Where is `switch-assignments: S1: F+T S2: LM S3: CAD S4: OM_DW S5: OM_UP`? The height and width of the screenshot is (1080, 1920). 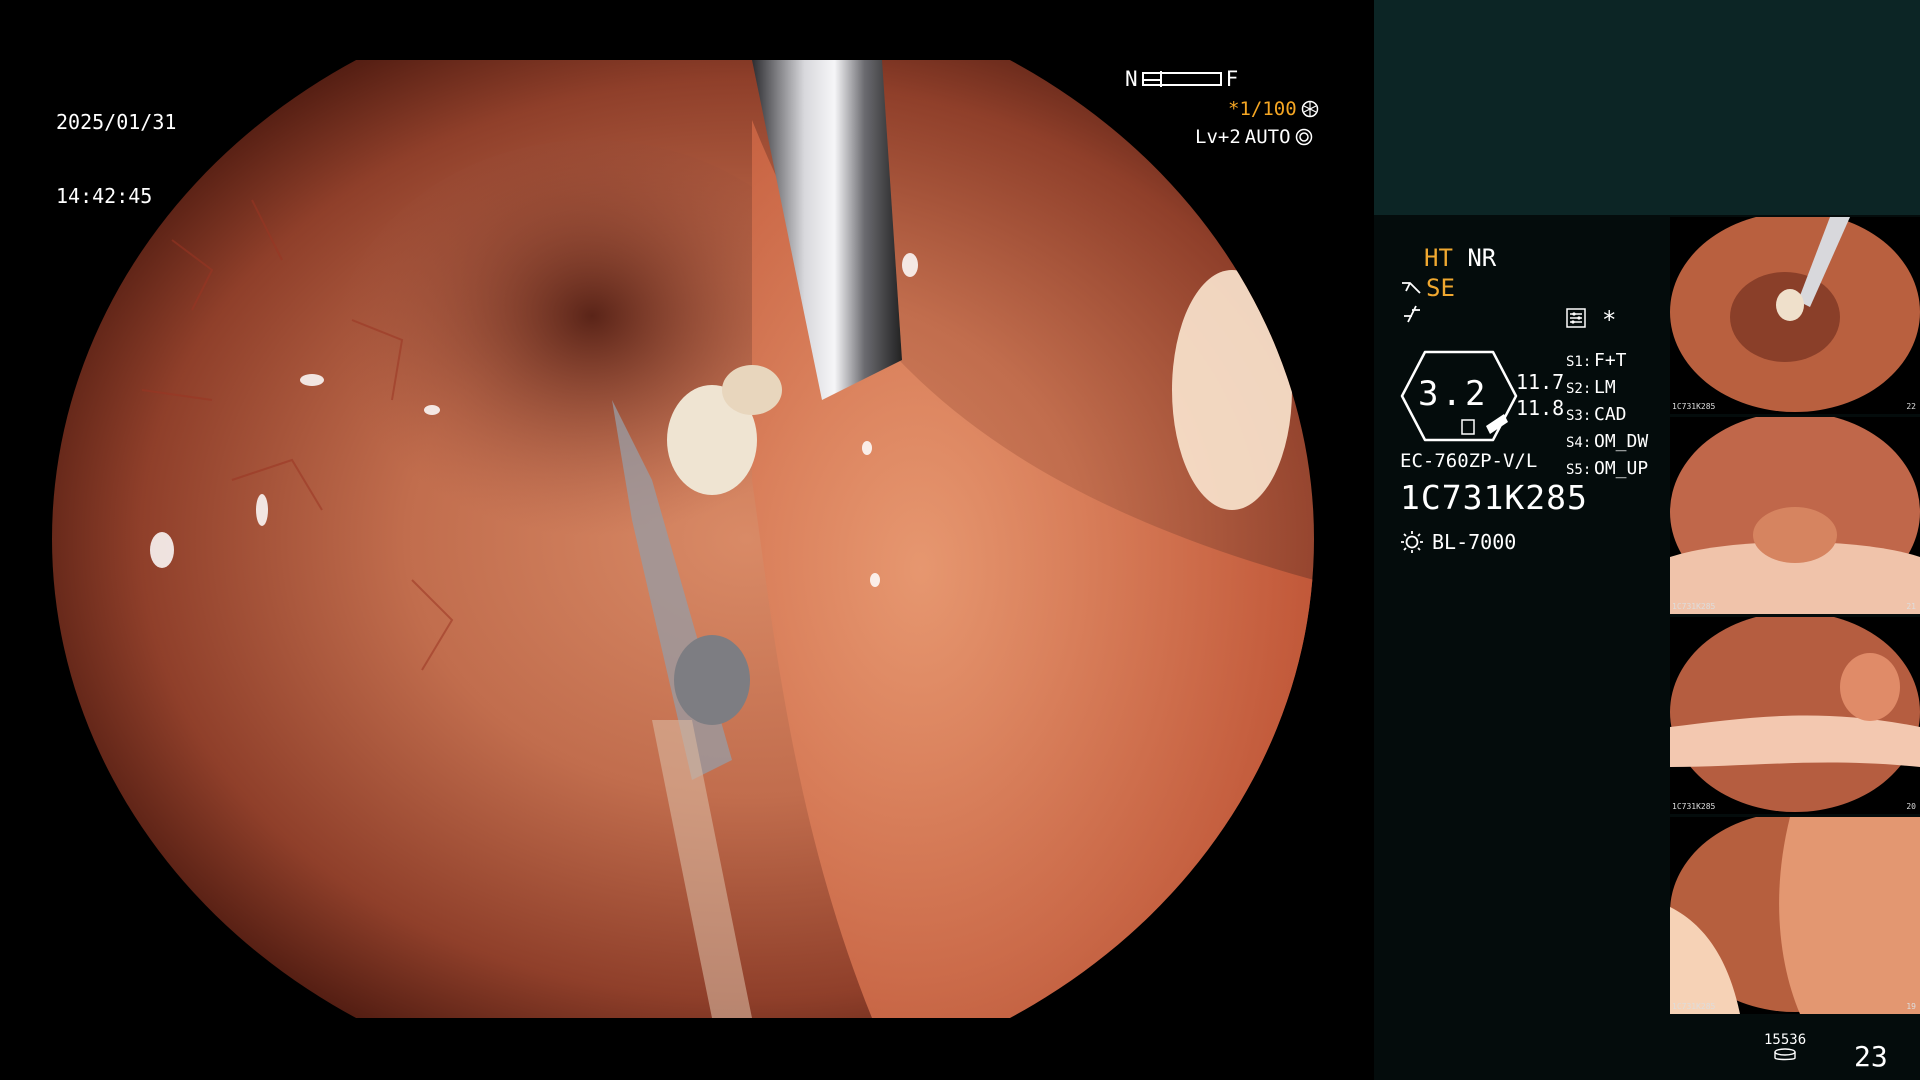
switch-assignments: S1: F+T S2: LM S3: CAD S4: OM_DW S5: OM_UP is located at coordinates (1607, 415).